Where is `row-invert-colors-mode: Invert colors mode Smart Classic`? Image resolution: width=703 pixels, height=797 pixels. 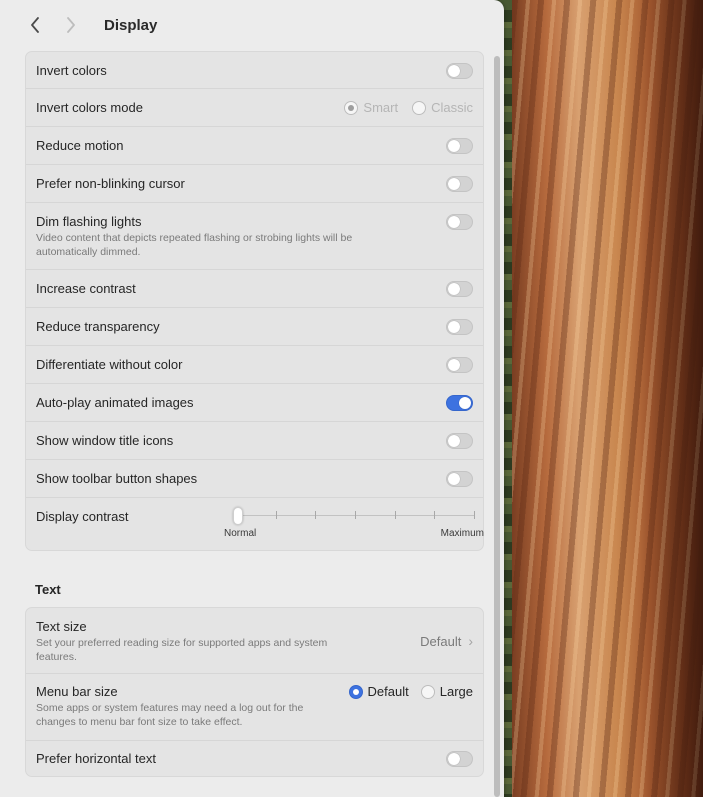 row-invert-colors-mode: Invert colors mode Smart Classic is located at coordinates (254, 108).